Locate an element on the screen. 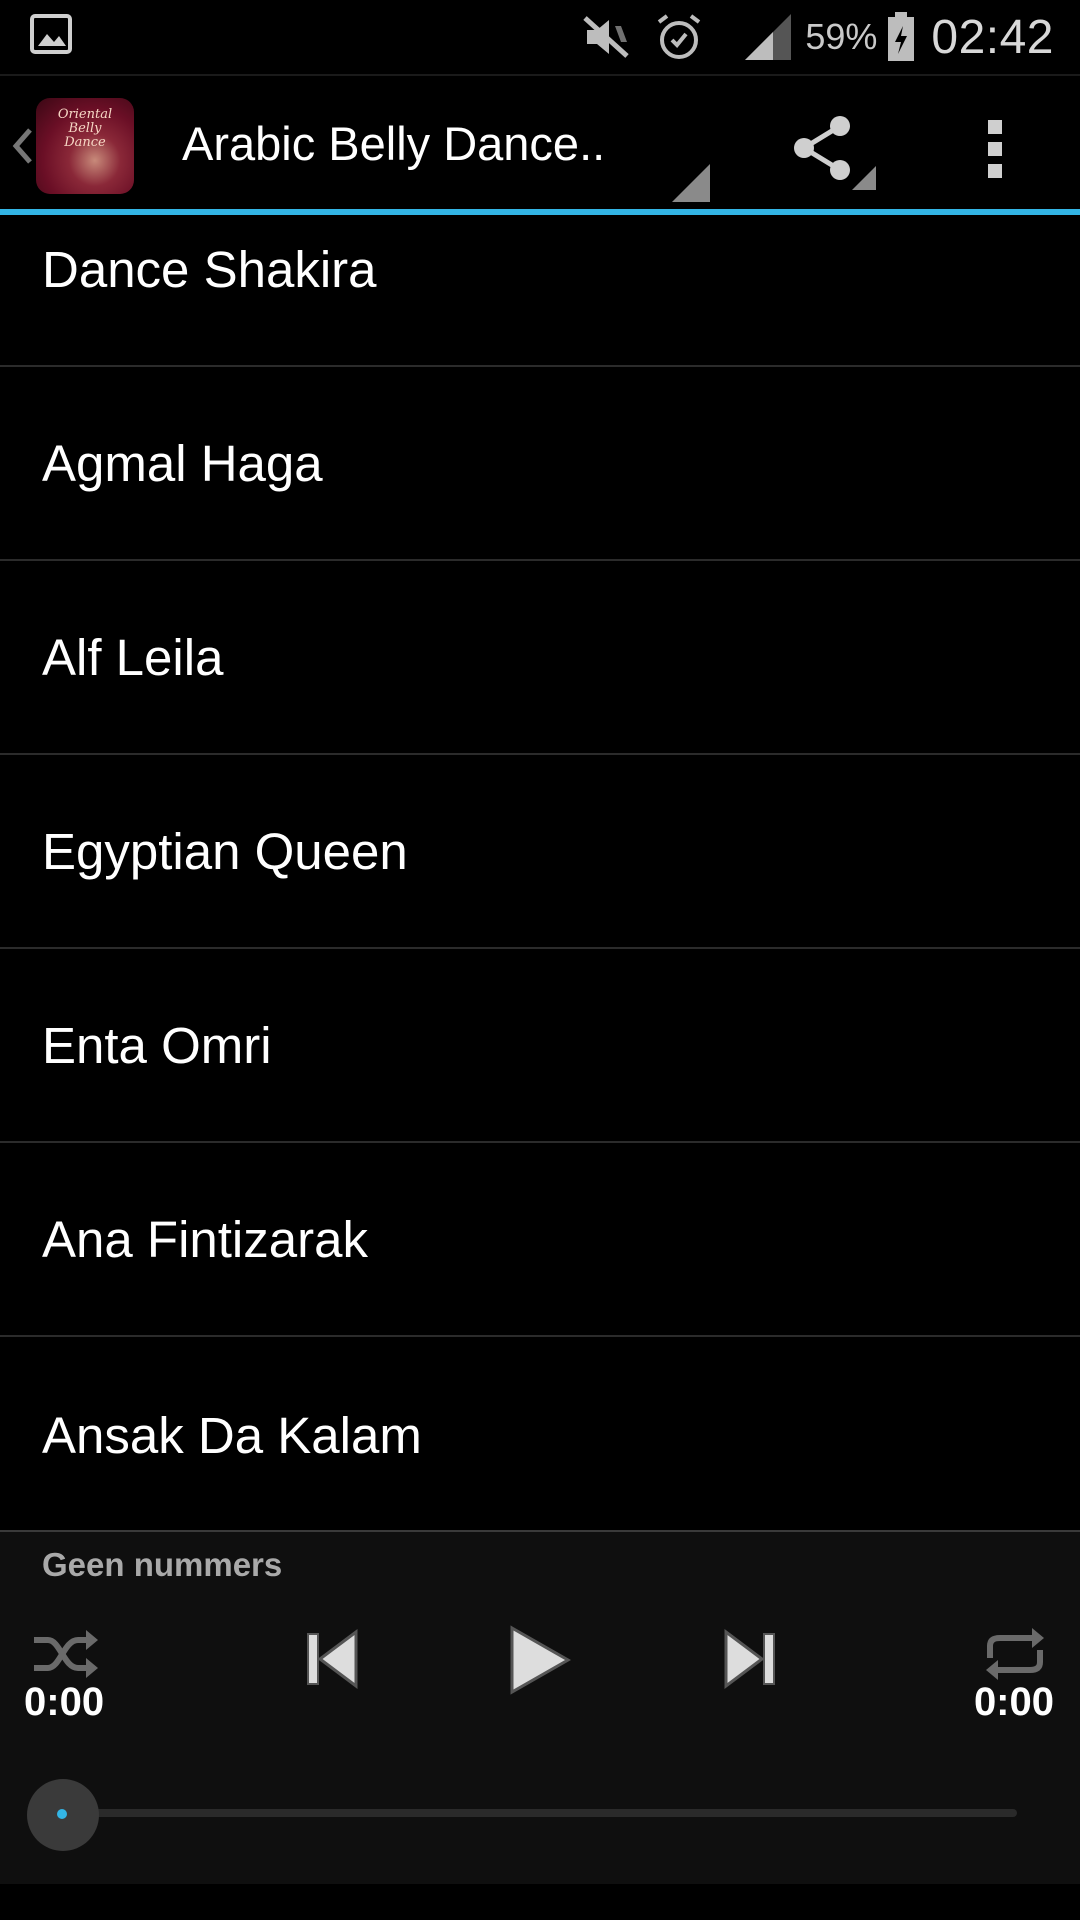 The image size is (1080, 1920). app-title: Arabic Belly Dance.. is located at coordinates (393, 143).